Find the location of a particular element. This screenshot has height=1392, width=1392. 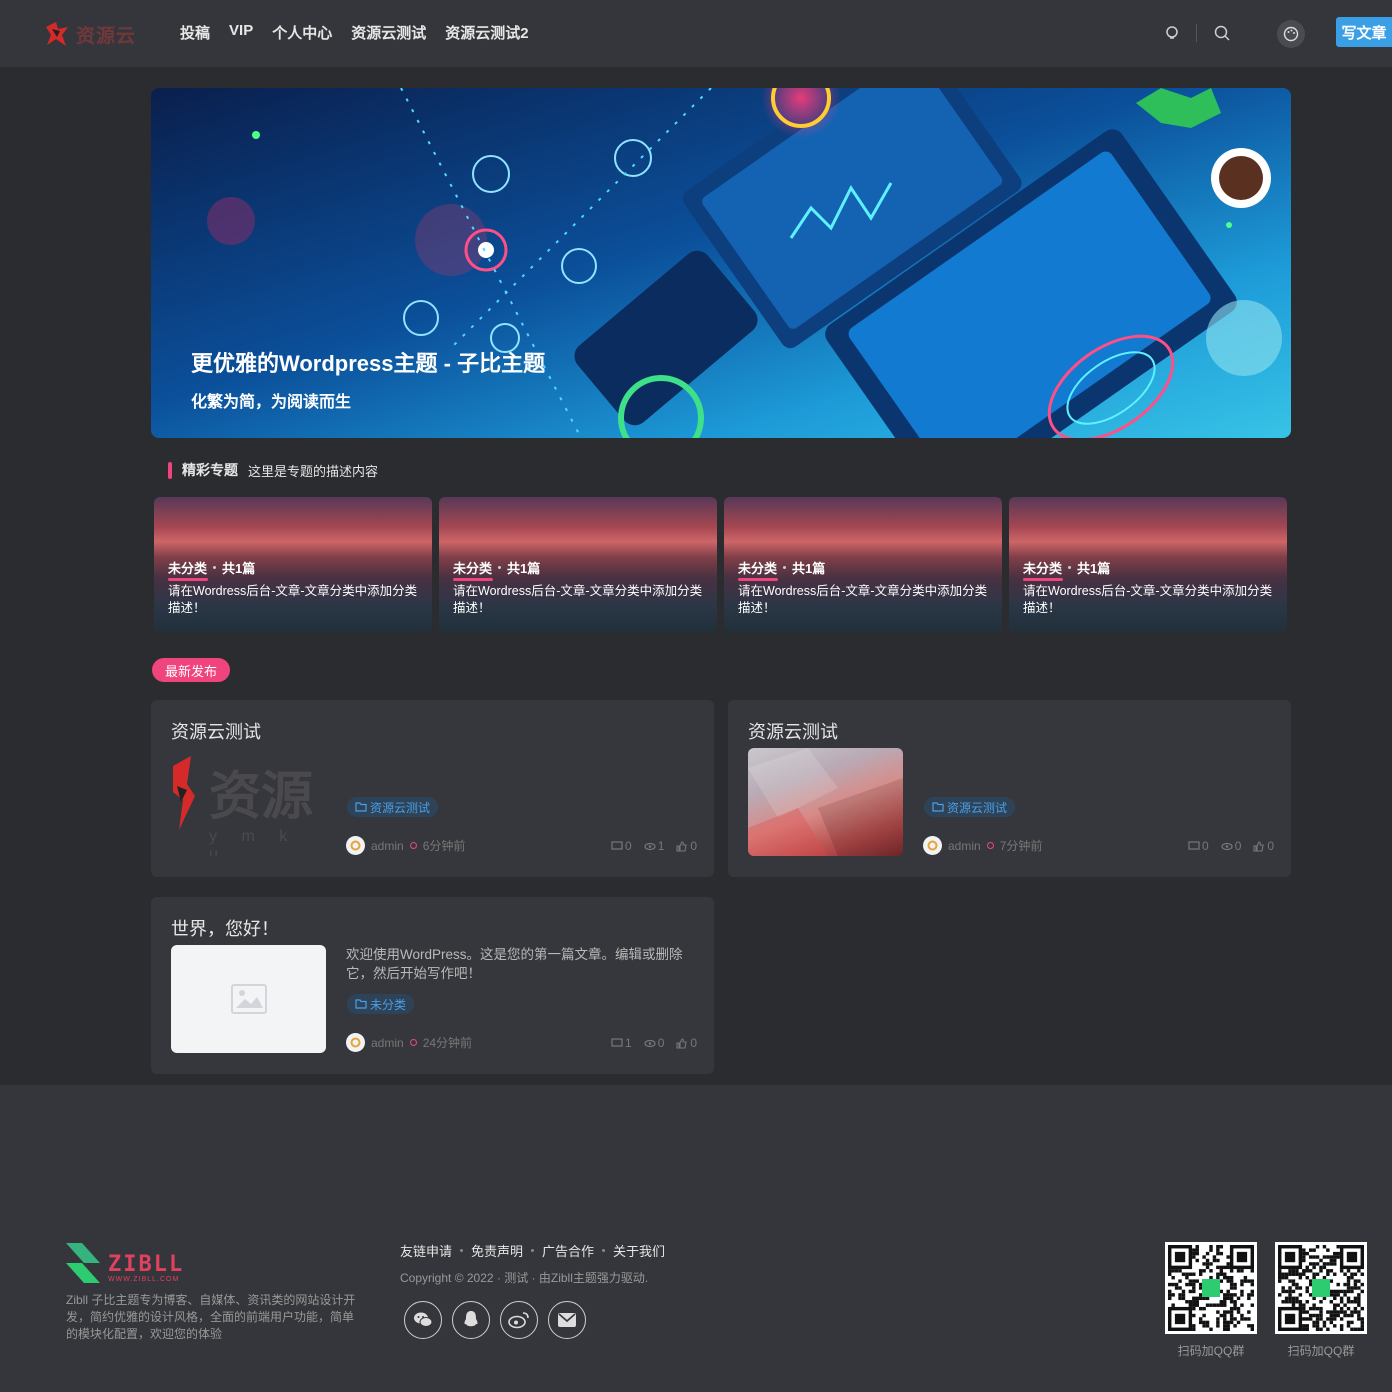

nav-item-vip: VIP is located at coordinates (241, 32).